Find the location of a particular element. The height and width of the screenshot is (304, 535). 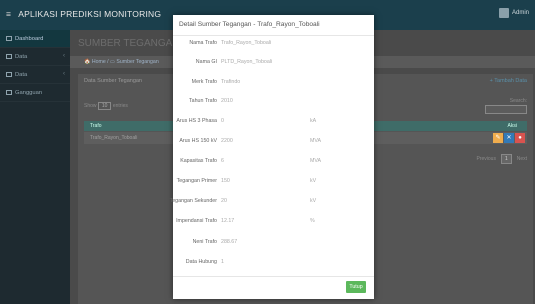

entries-length-control: Show 10 entries is located at coordinates (106, 106).